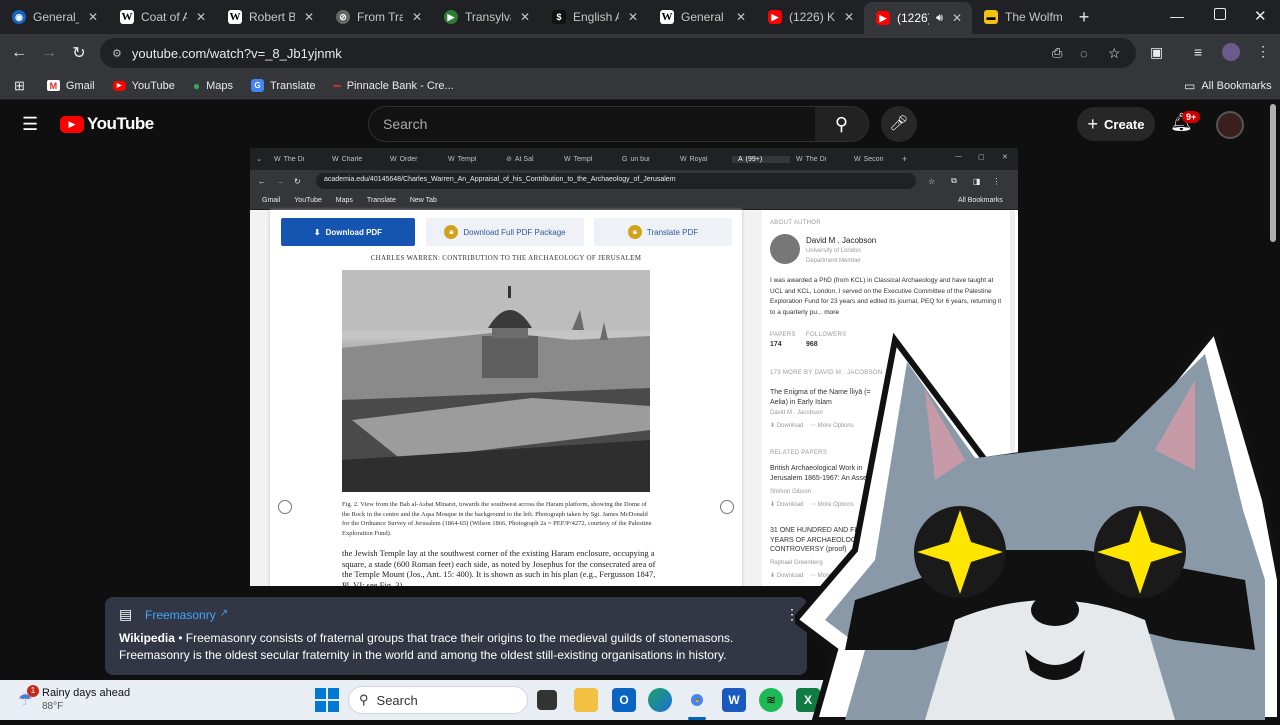  Describe the element at coordinates (918, 18) in the screenshot. I see `browser-tab-active: ▶ (1226) 🔊︎ ✕` at that location.